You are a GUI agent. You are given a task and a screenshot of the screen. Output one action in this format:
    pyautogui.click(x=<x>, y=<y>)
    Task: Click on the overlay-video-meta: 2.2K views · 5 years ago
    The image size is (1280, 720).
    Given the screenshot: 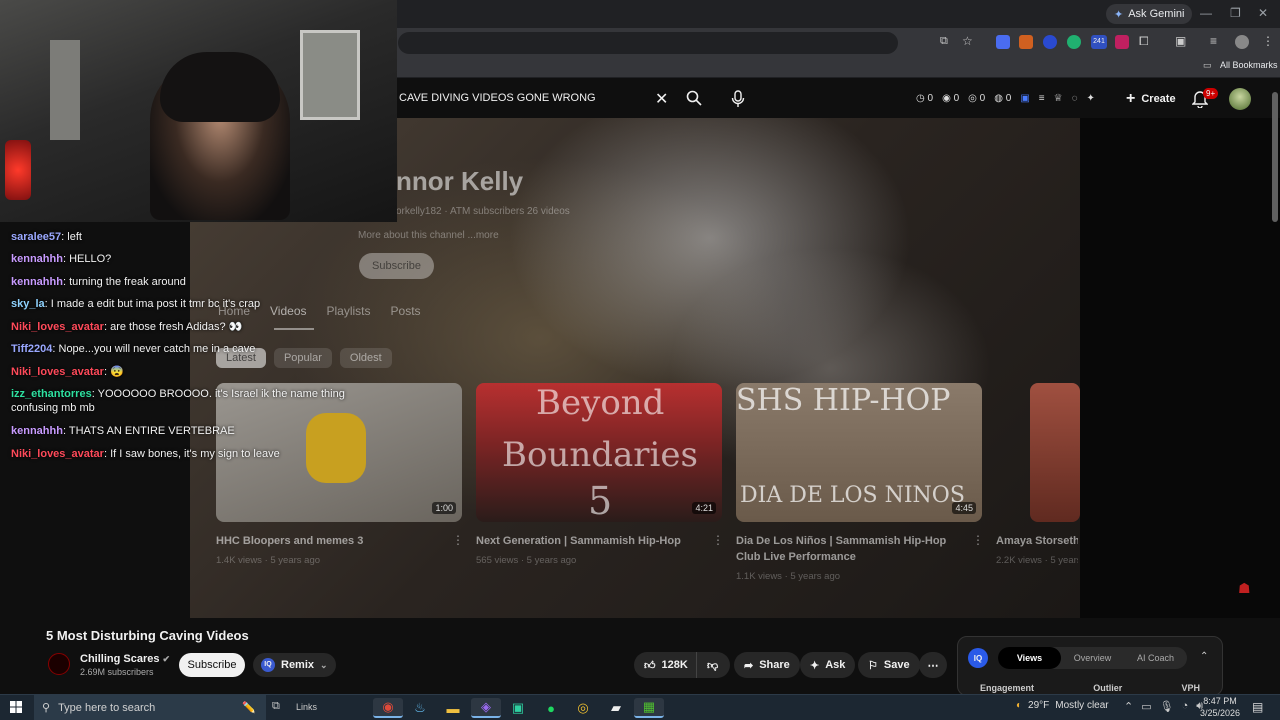 What is the action you would take?
    pyautogui.click(x=1037, y=560)
    